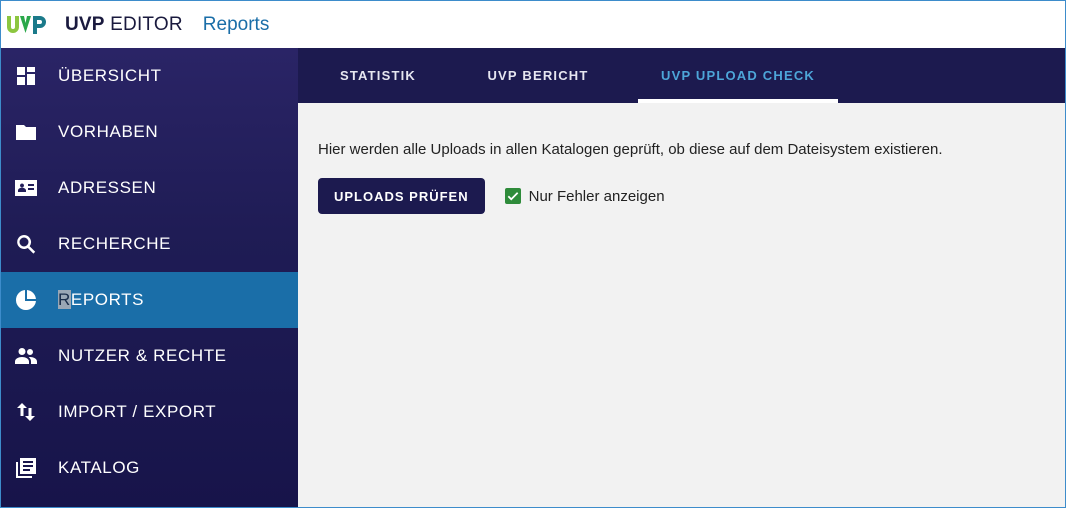  I want to click on controls-row: UPLOADS PRÜFEN Nur Fehler anzeigen, so click(681, 196).